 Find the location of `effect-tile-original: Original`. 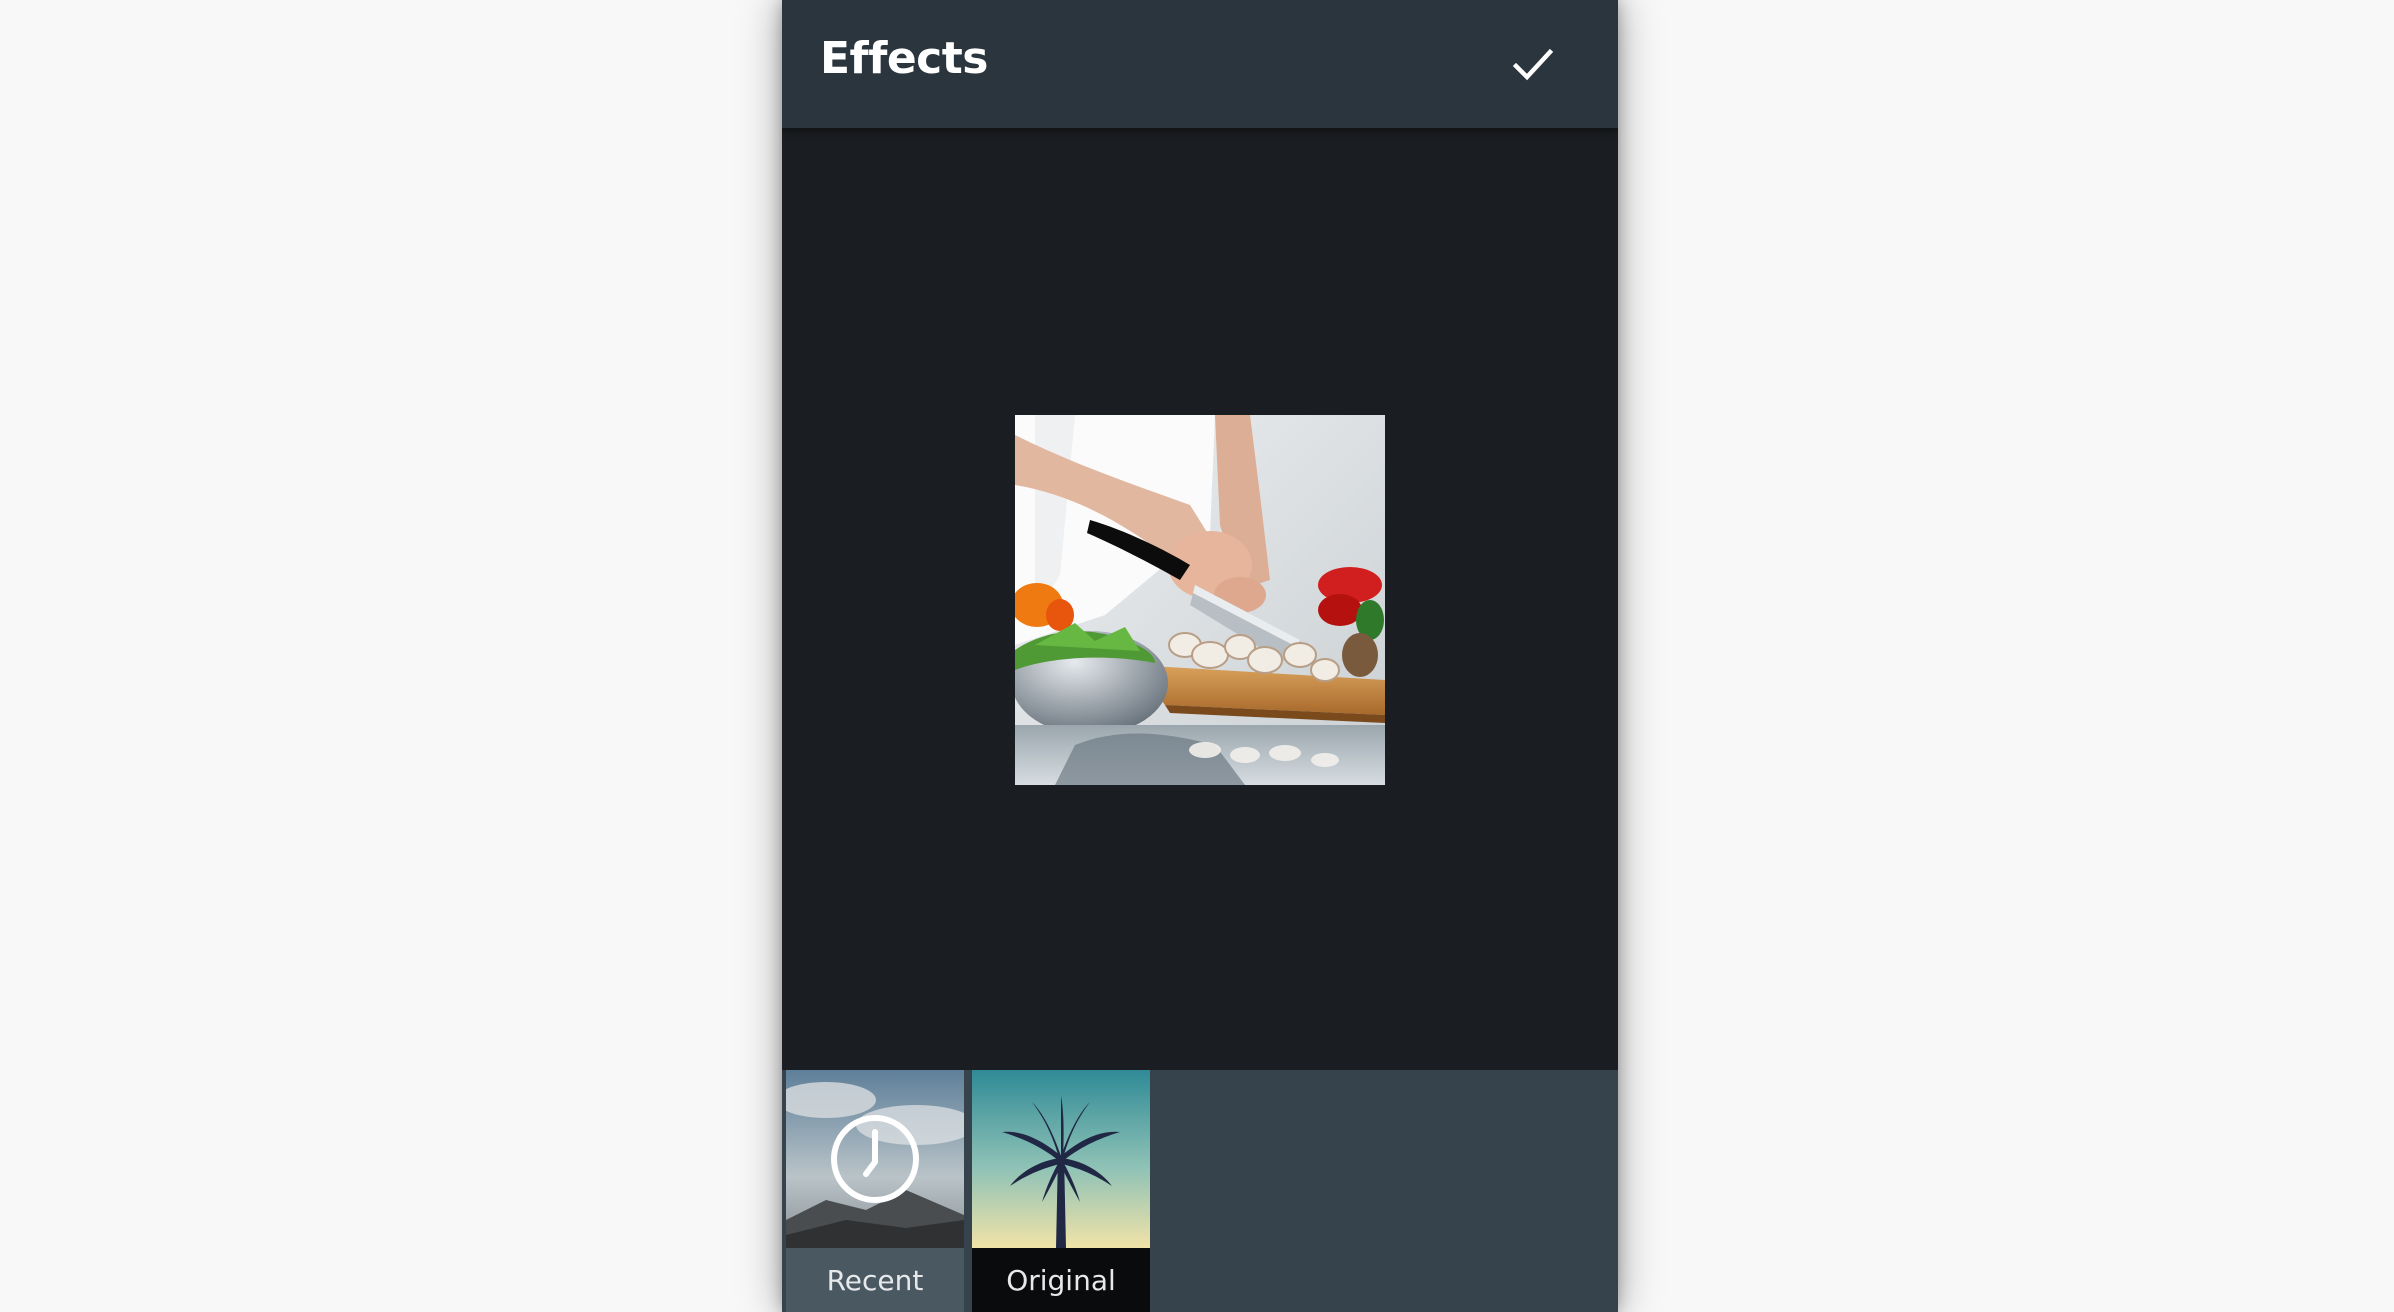

effect-tile-original: Original is located at coordinates (1061, 1191).